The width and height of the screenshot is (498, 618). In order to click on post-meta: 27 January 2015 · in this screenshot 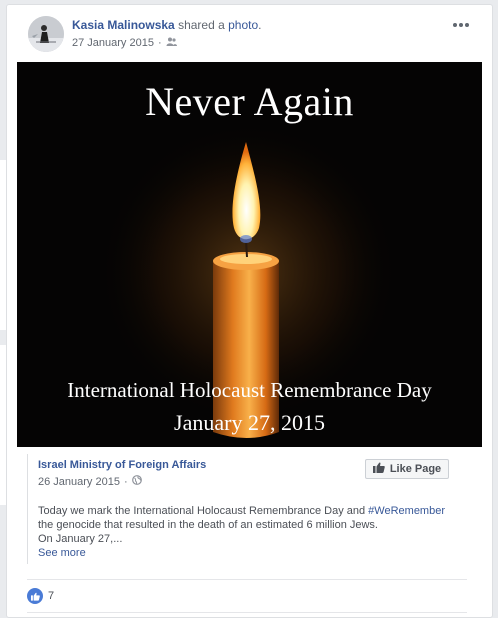, I will do `click(124, 43)`.